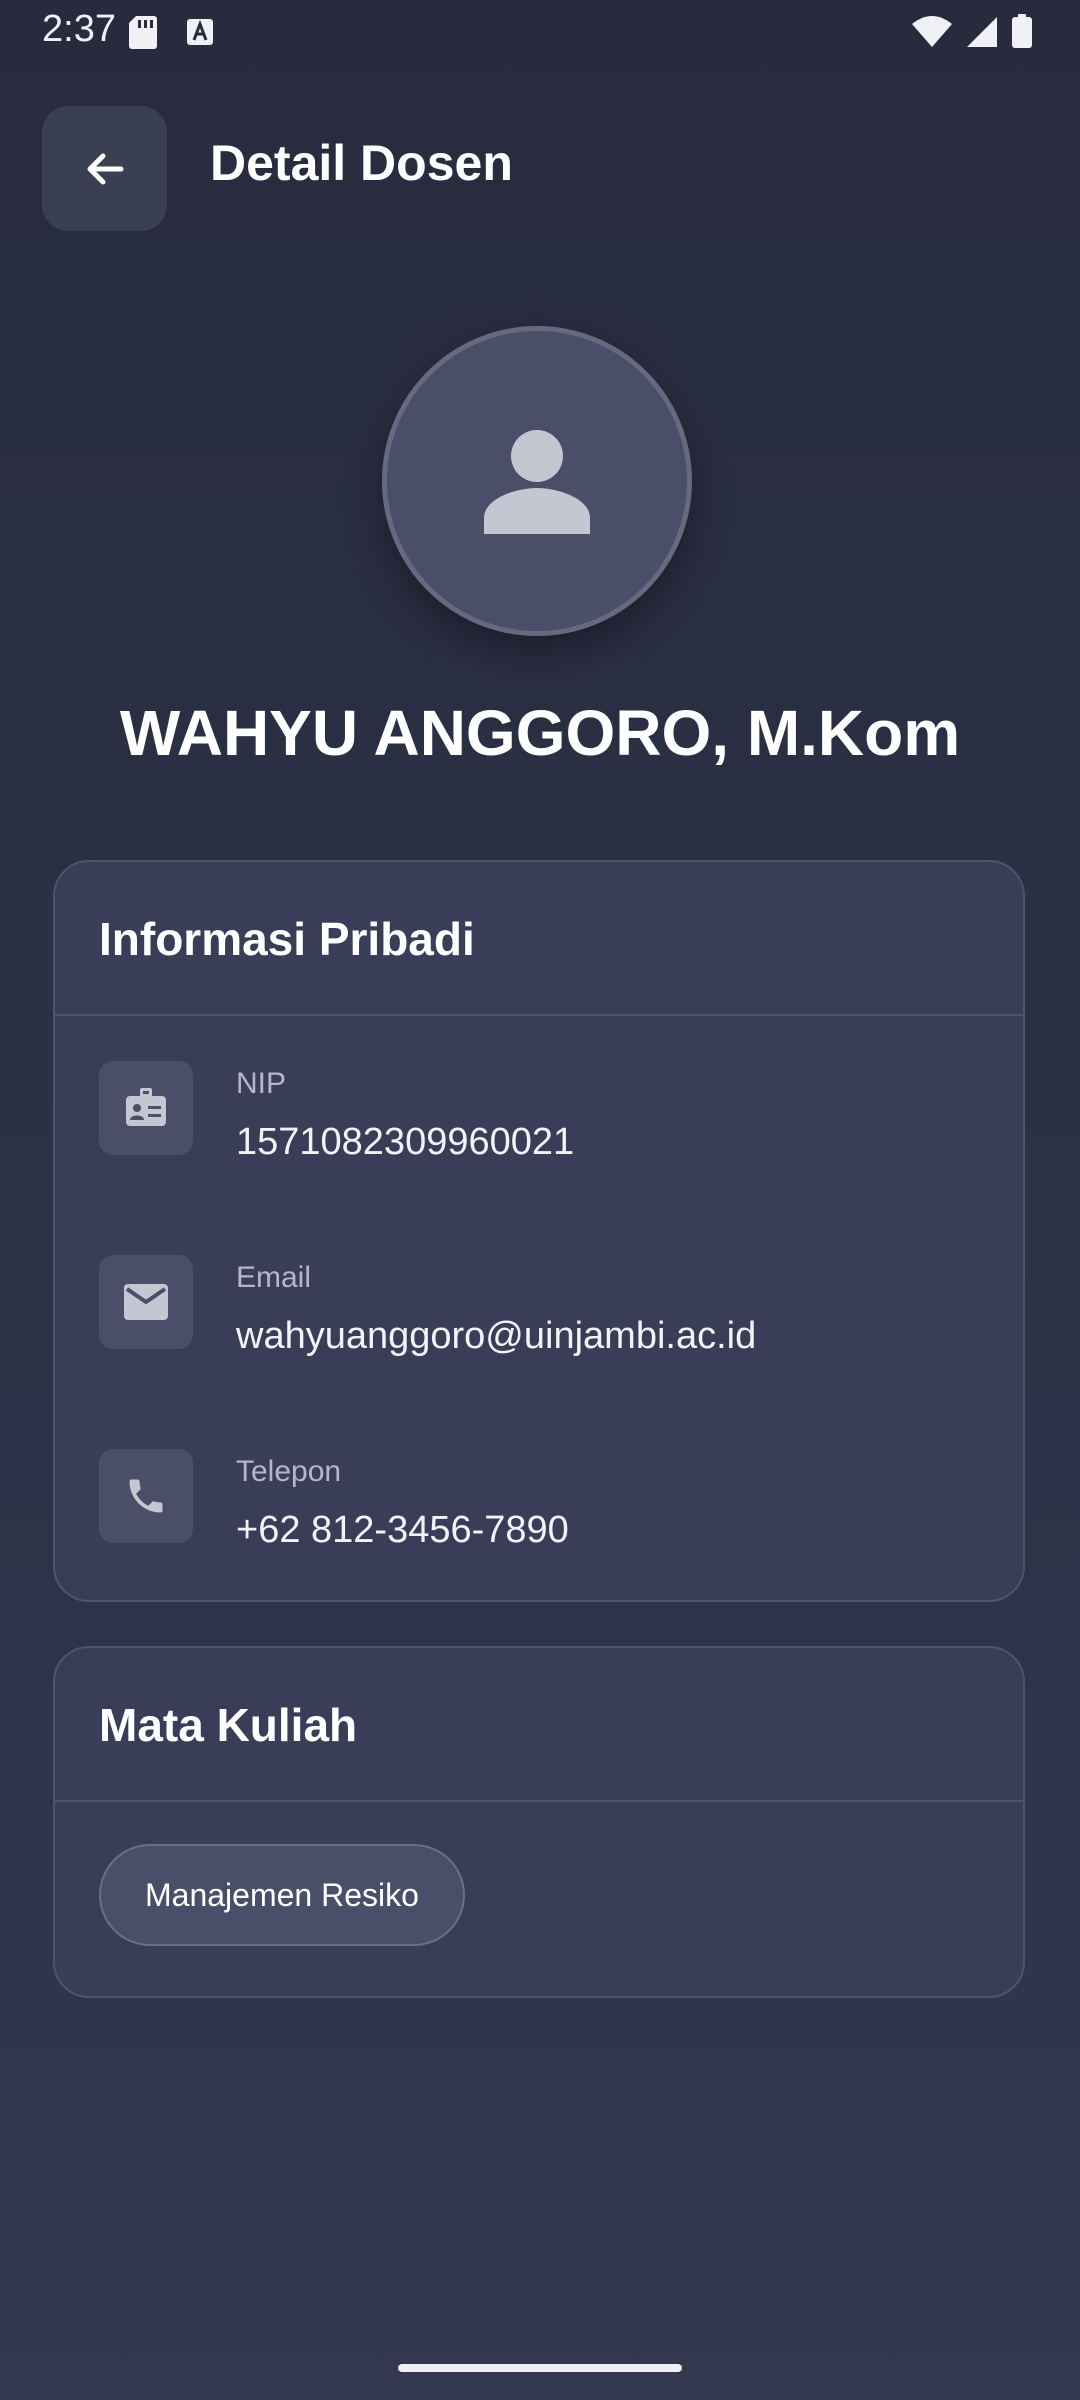 Image resolution: width=1080 pixels, height=2400 pixels. I want to click on avatar, so click(537, 481).